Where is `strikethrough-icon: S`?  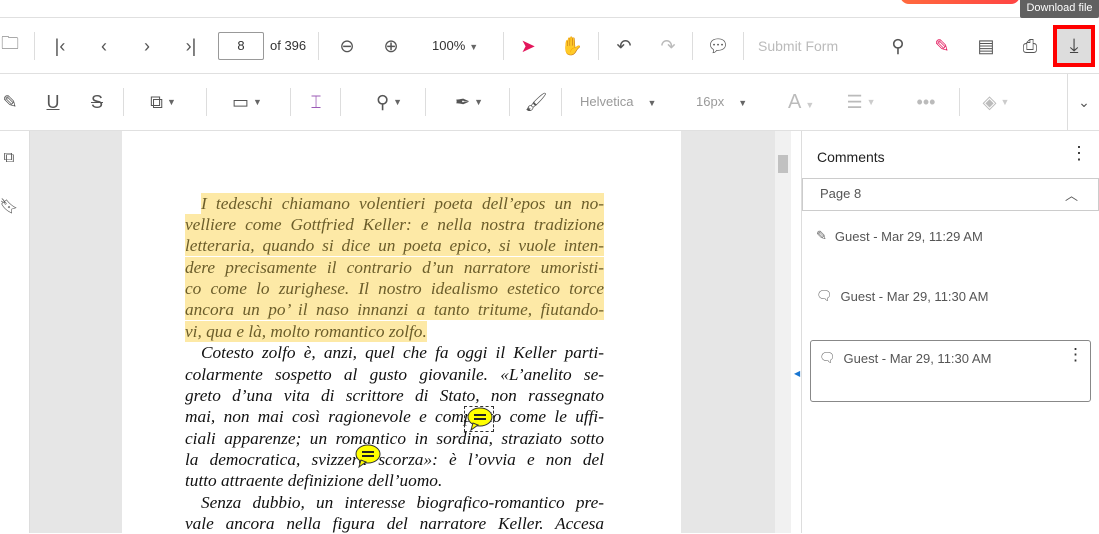
strikethrough-icon: S is located at coordinates (97, 102).